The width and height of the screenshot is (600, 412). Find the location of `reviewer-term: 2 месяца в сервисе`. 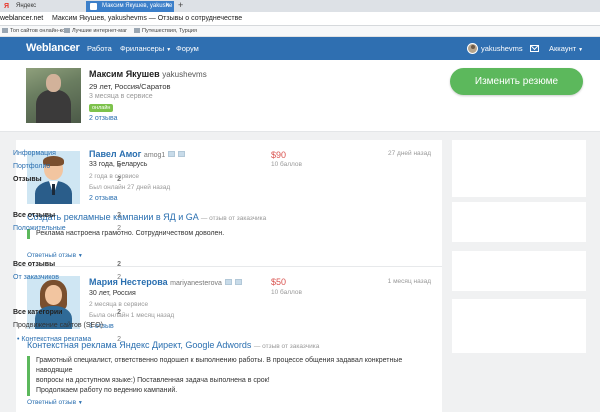

reviewer-term: 2 месяца в сервисе is located at coordinates (119, 304).